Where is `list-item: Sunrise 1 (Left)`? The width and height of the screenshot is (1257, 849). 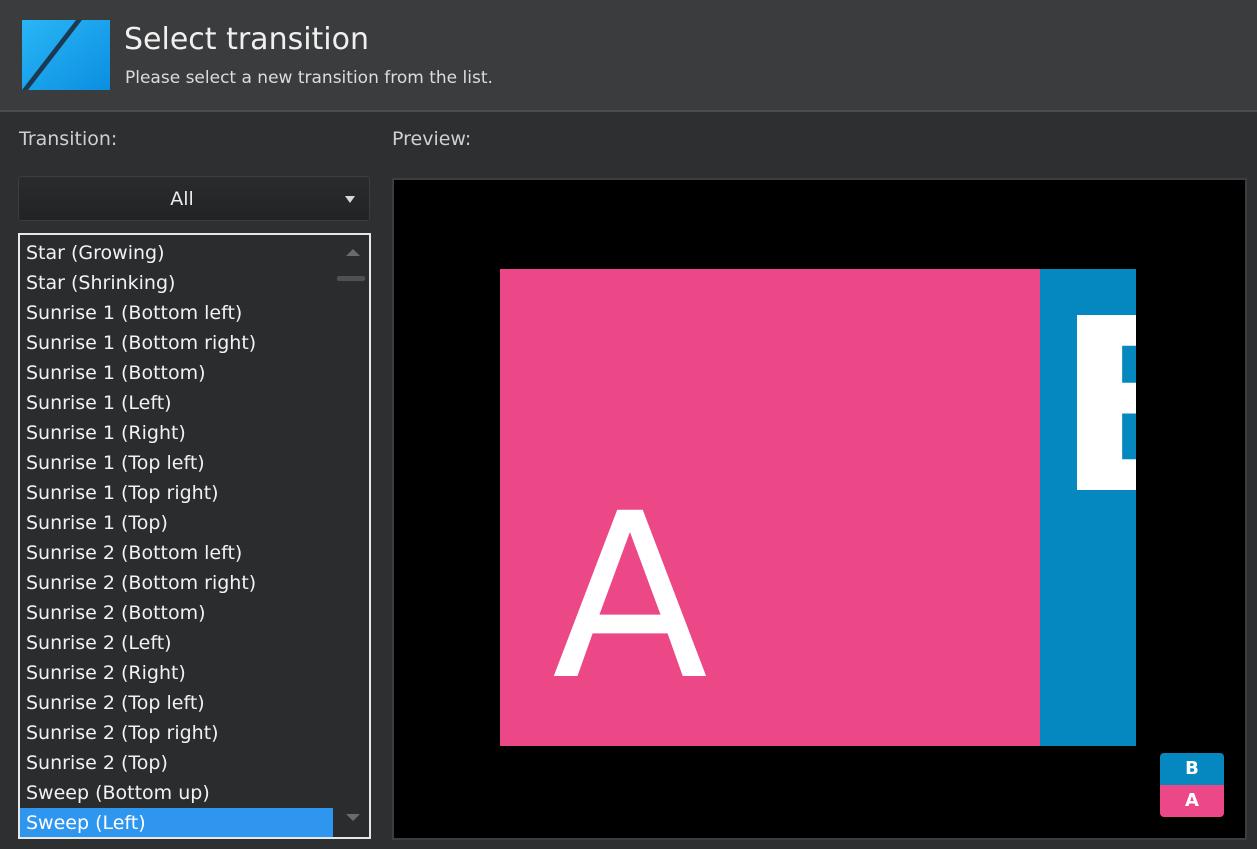 list-item: Sunrise 1 (Left) is located at coordinates (176, 403).